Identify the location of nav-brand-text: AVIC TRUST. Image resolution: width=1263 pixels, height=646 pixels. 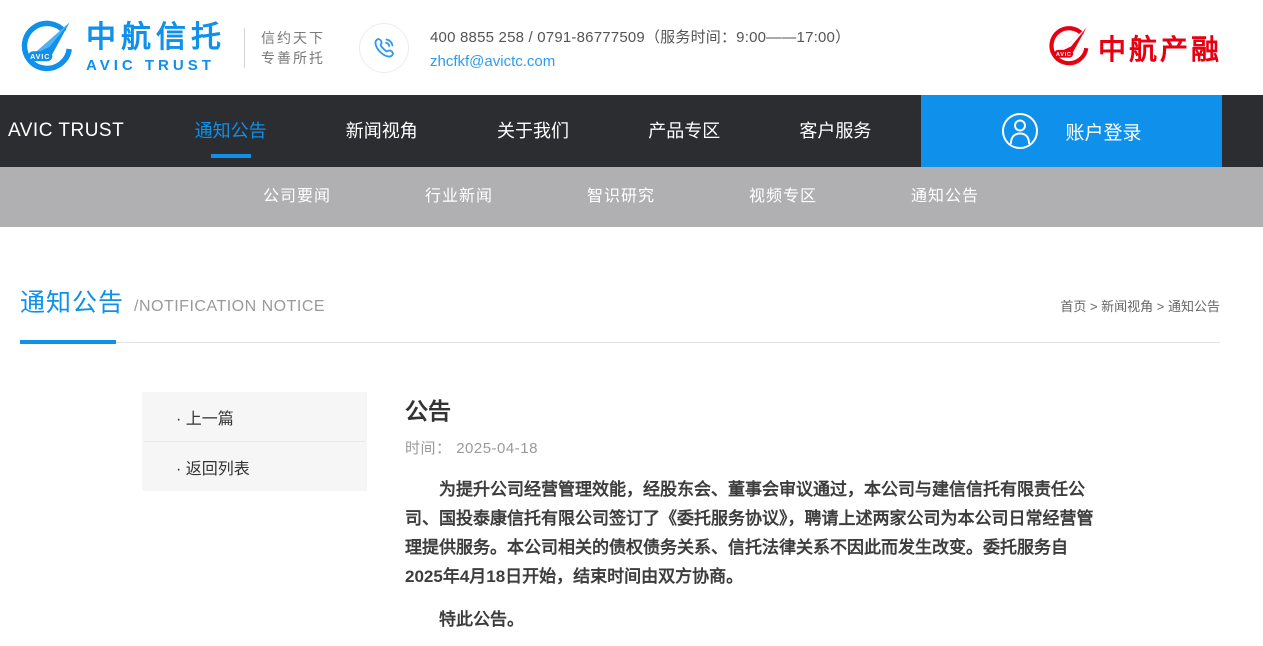
(66, 130).